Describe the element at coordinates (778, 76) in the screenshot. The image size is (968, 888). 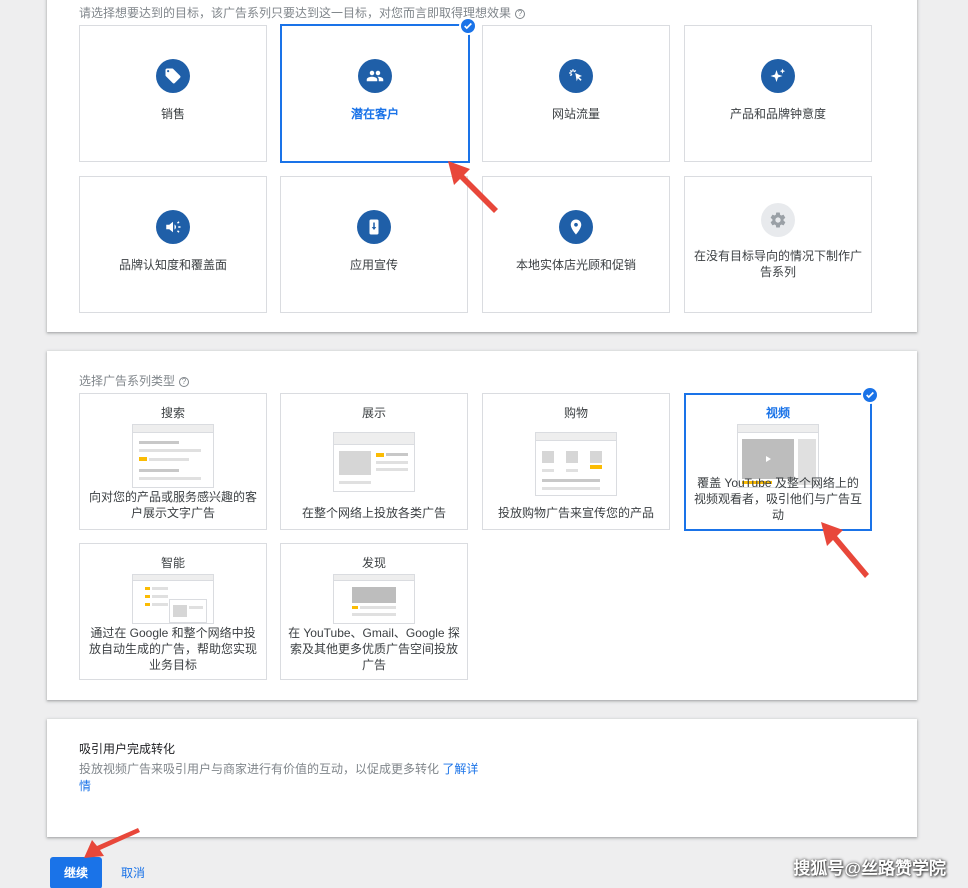
I see `sparkle-icon` at that location.